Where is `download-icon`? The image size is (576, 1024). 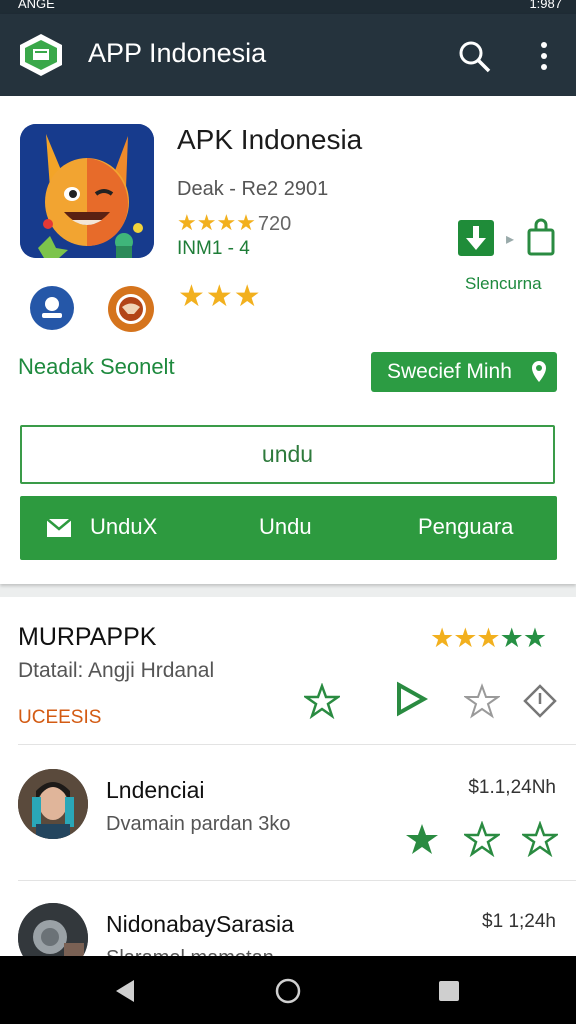 download-icon is located at coordinates (476, 238).